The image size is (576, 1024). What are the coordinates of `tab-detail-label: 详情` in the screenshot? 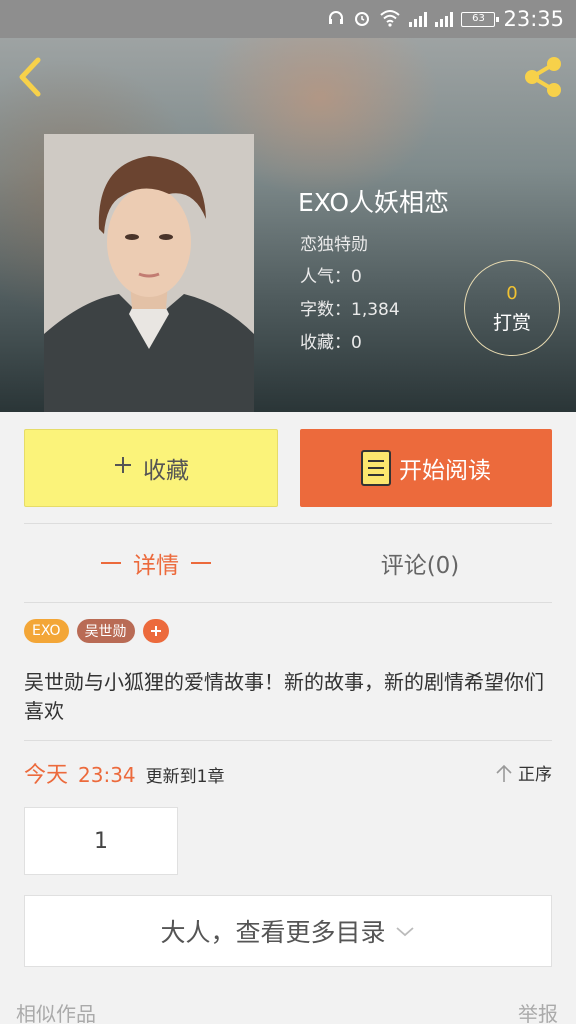 It's located at (156, 566).